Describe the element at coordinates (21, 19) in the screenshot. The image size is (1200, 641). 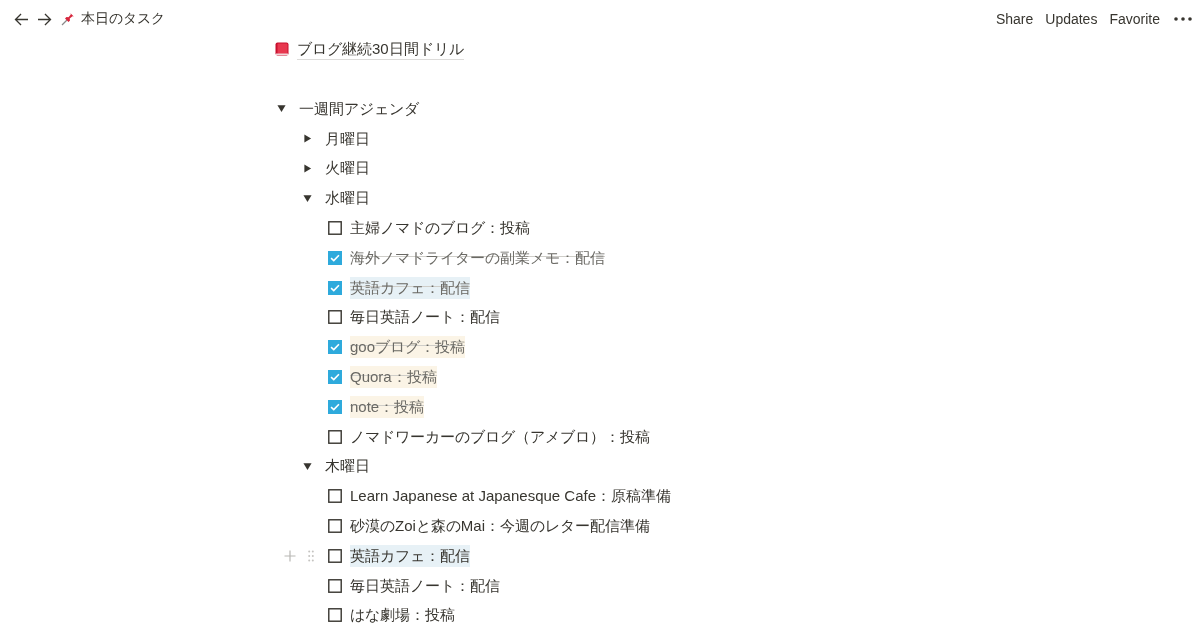
I see `back-arrow-icon` at that location.